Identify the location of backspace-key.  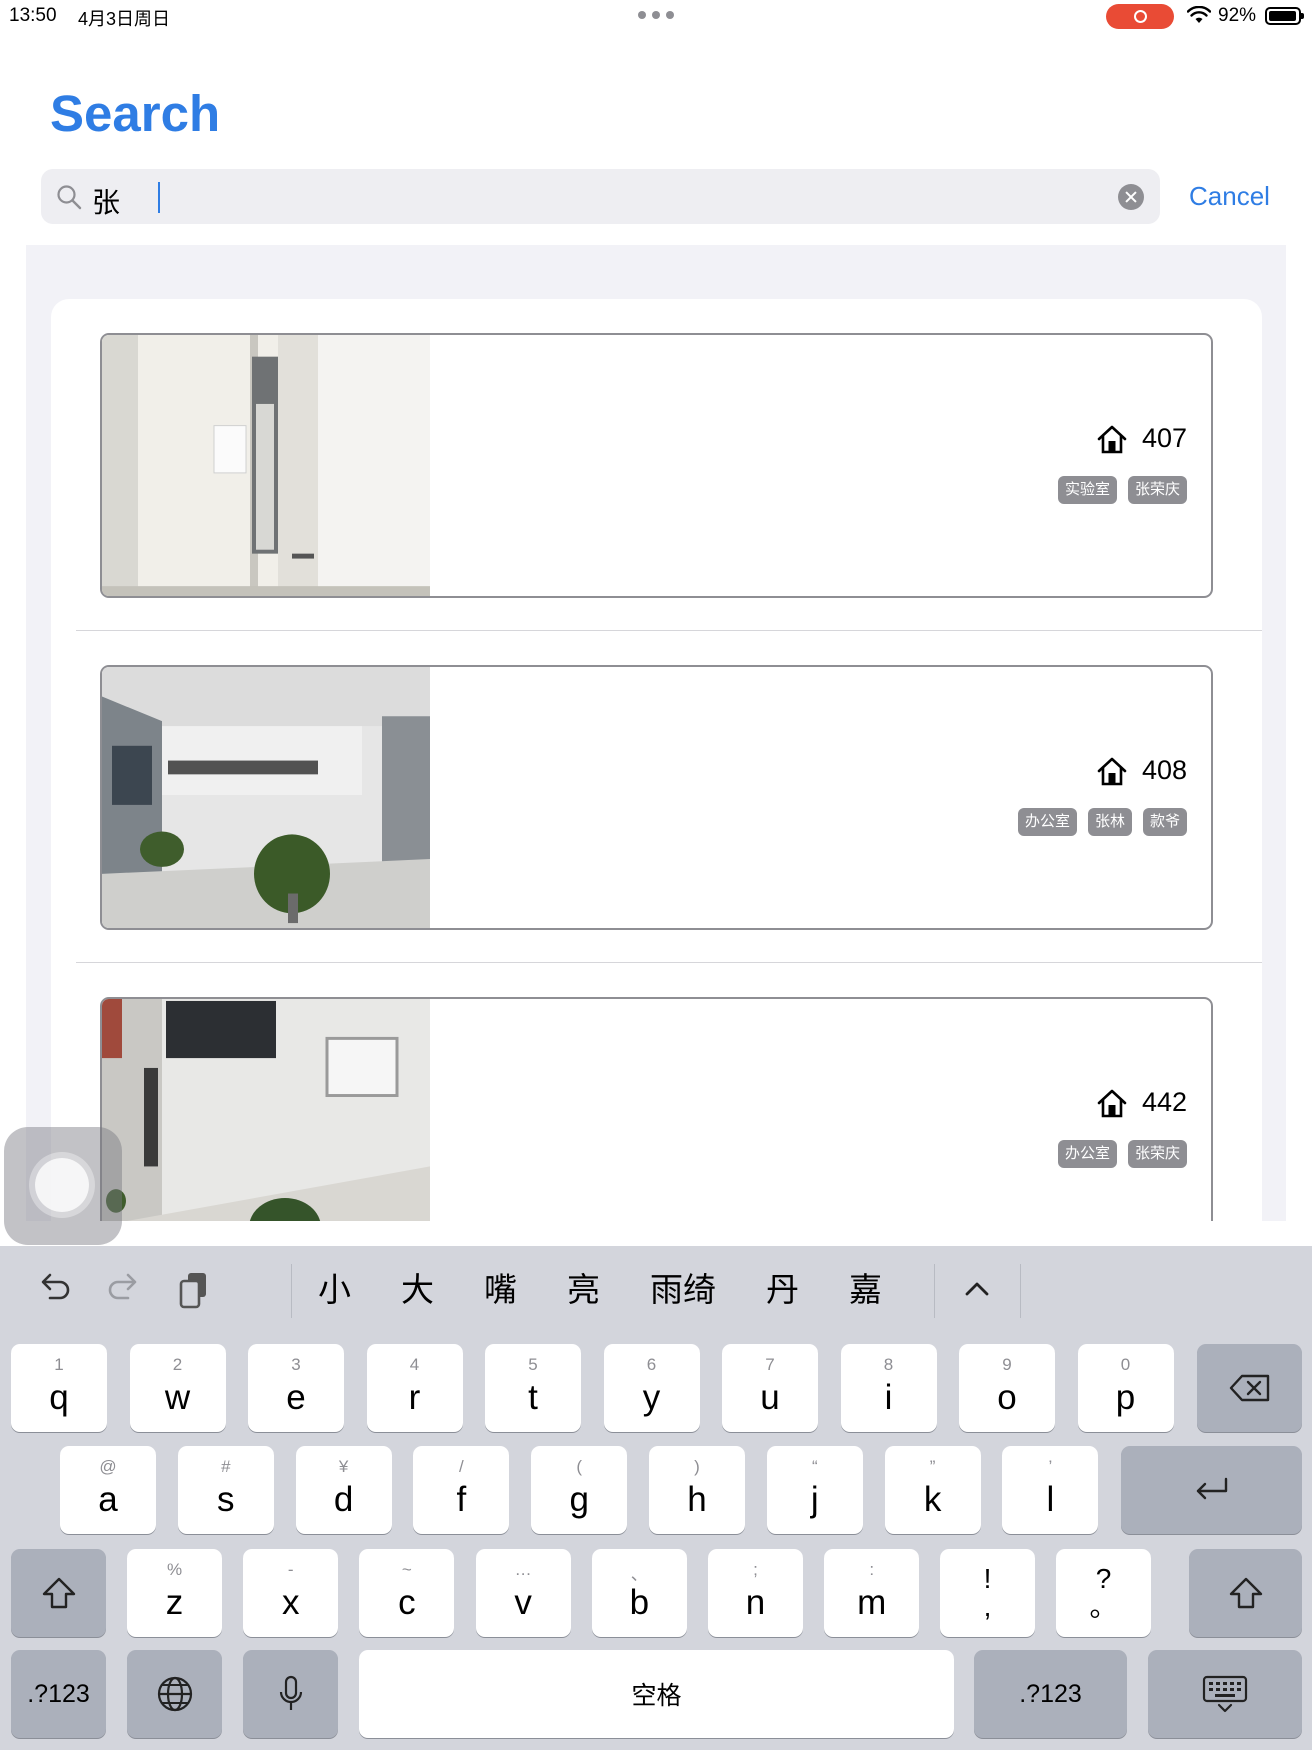
(1249, 1388).